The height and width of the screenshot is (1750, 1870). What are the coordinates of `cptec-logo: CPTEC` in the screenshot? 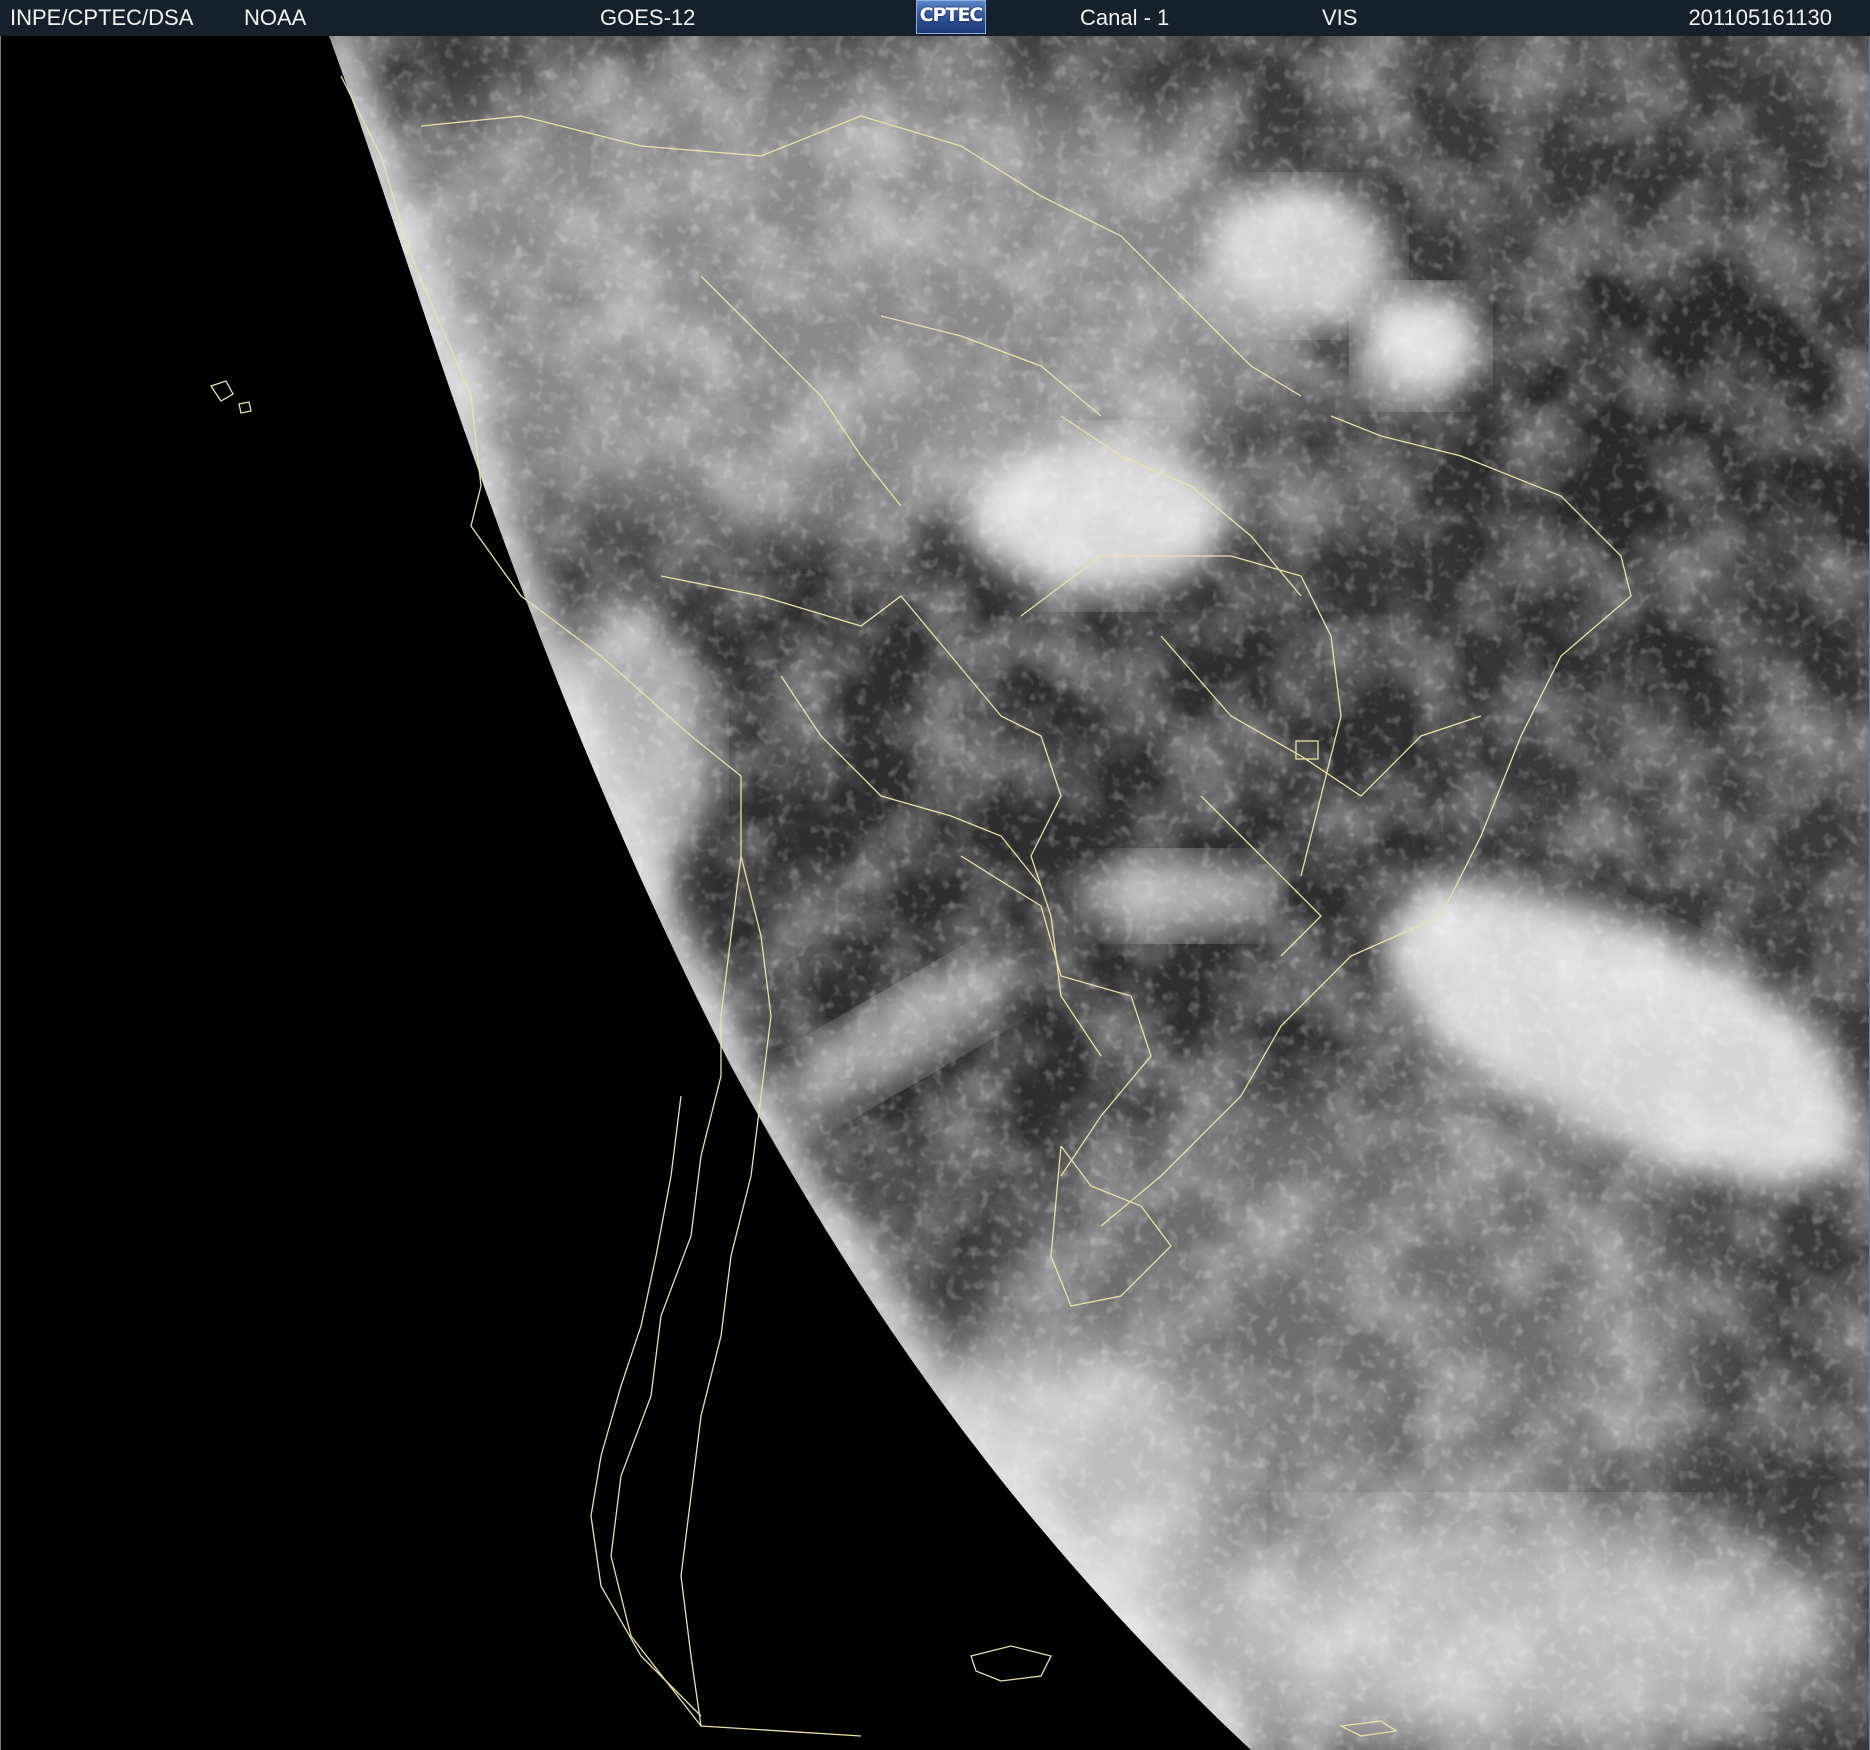 It's located at (951, 17).